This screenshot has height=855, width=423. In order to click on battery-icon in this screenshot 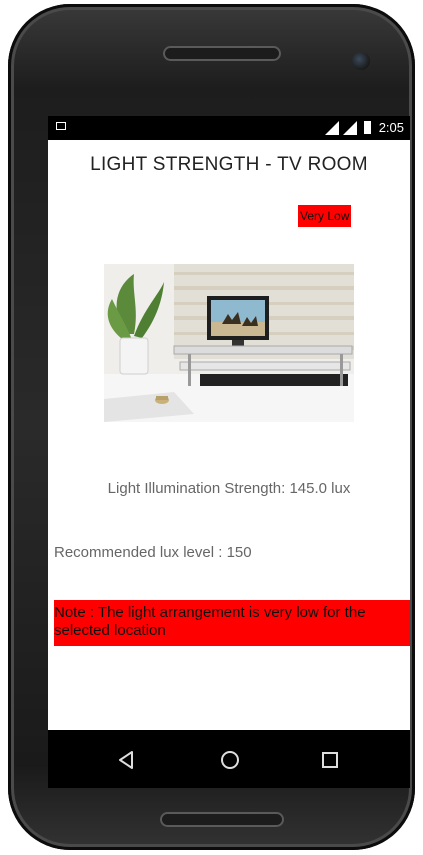, I will do `click(367, 127)`.